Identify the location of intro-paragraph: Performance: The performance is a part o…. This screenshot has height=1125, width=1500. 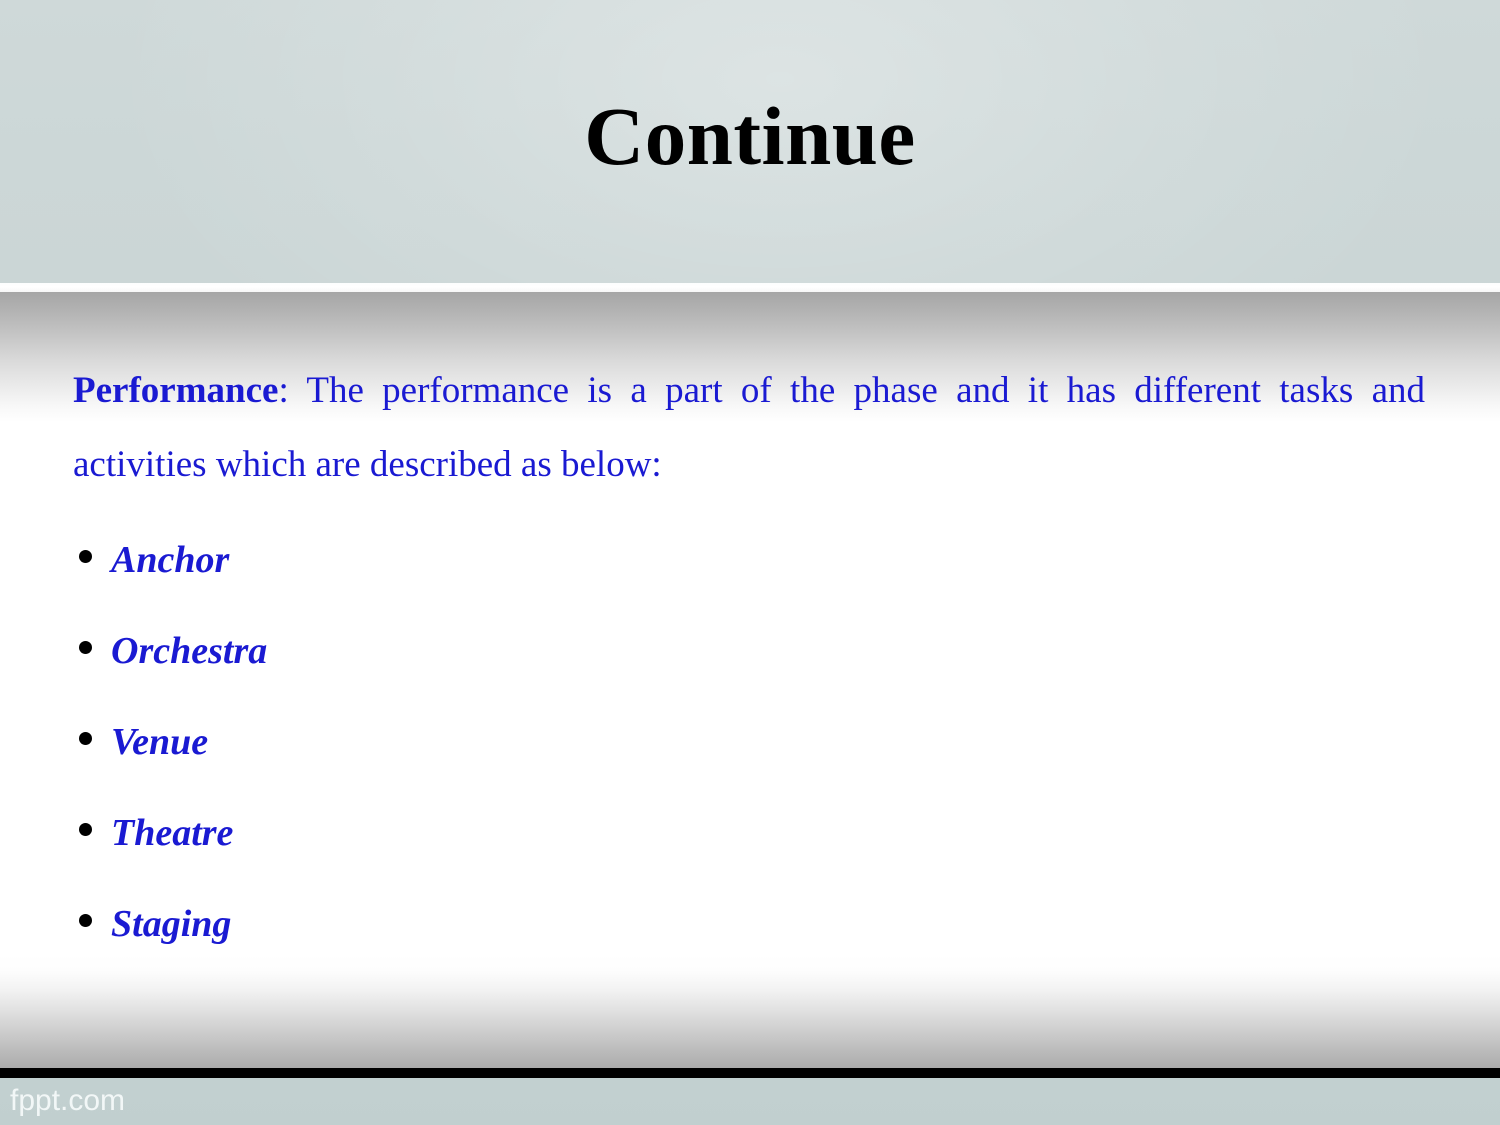
(749, 428).